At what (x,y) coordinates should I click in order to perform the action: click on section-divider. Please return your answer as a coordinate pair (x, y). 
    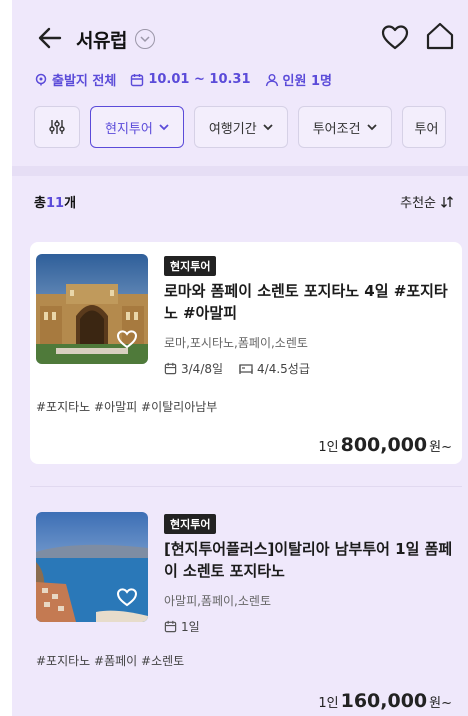
    Looking at the image, I should click on (240, 171).